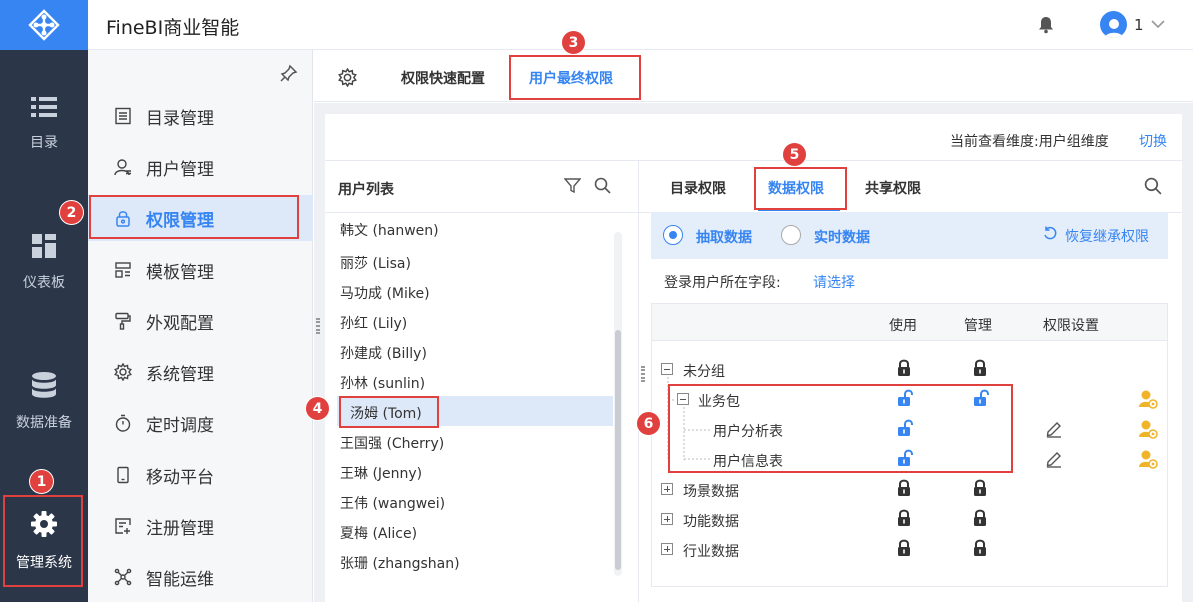  What do you see at coordinates (704, 371) in the screenshot?
I see `tree-node: 未分组` at bounding box center [704, 371].